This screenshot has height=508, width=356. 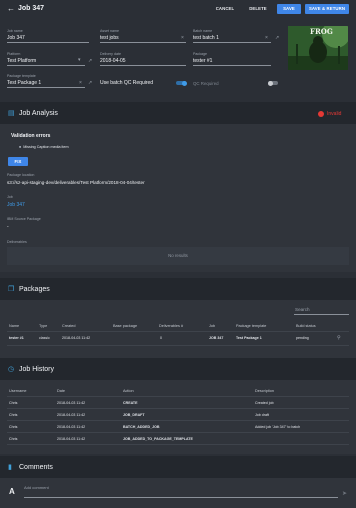 What do you see at coordinates (109, 31) in the screenshot?
I see `asset-name-label: Asset name` at bounding box center [109, 31].